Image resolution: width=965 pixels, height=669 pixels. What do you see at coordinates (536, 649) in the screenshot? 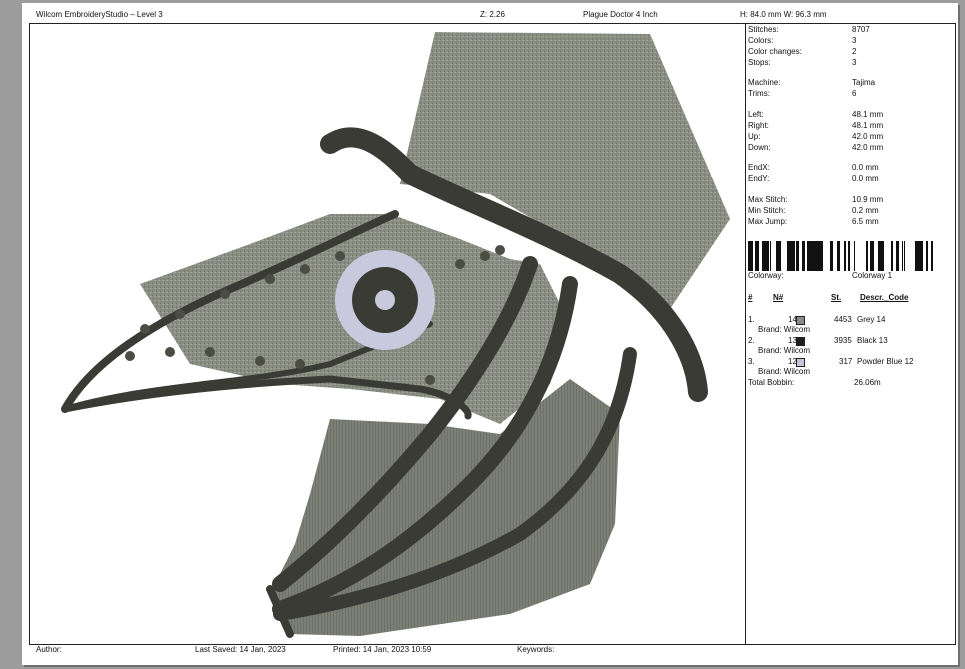
I see `keywords-field: Keywords:` at bounding box center [536, 649].